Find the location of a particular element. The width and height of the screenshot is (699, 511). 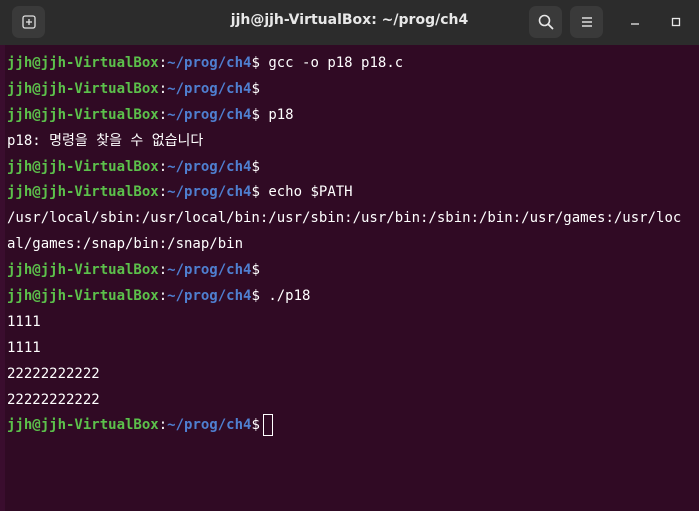

prompt-line: jjh@jjh-VirtualBox:~/prog/ch4$ ./p18 is located at coordinates (353, 297).